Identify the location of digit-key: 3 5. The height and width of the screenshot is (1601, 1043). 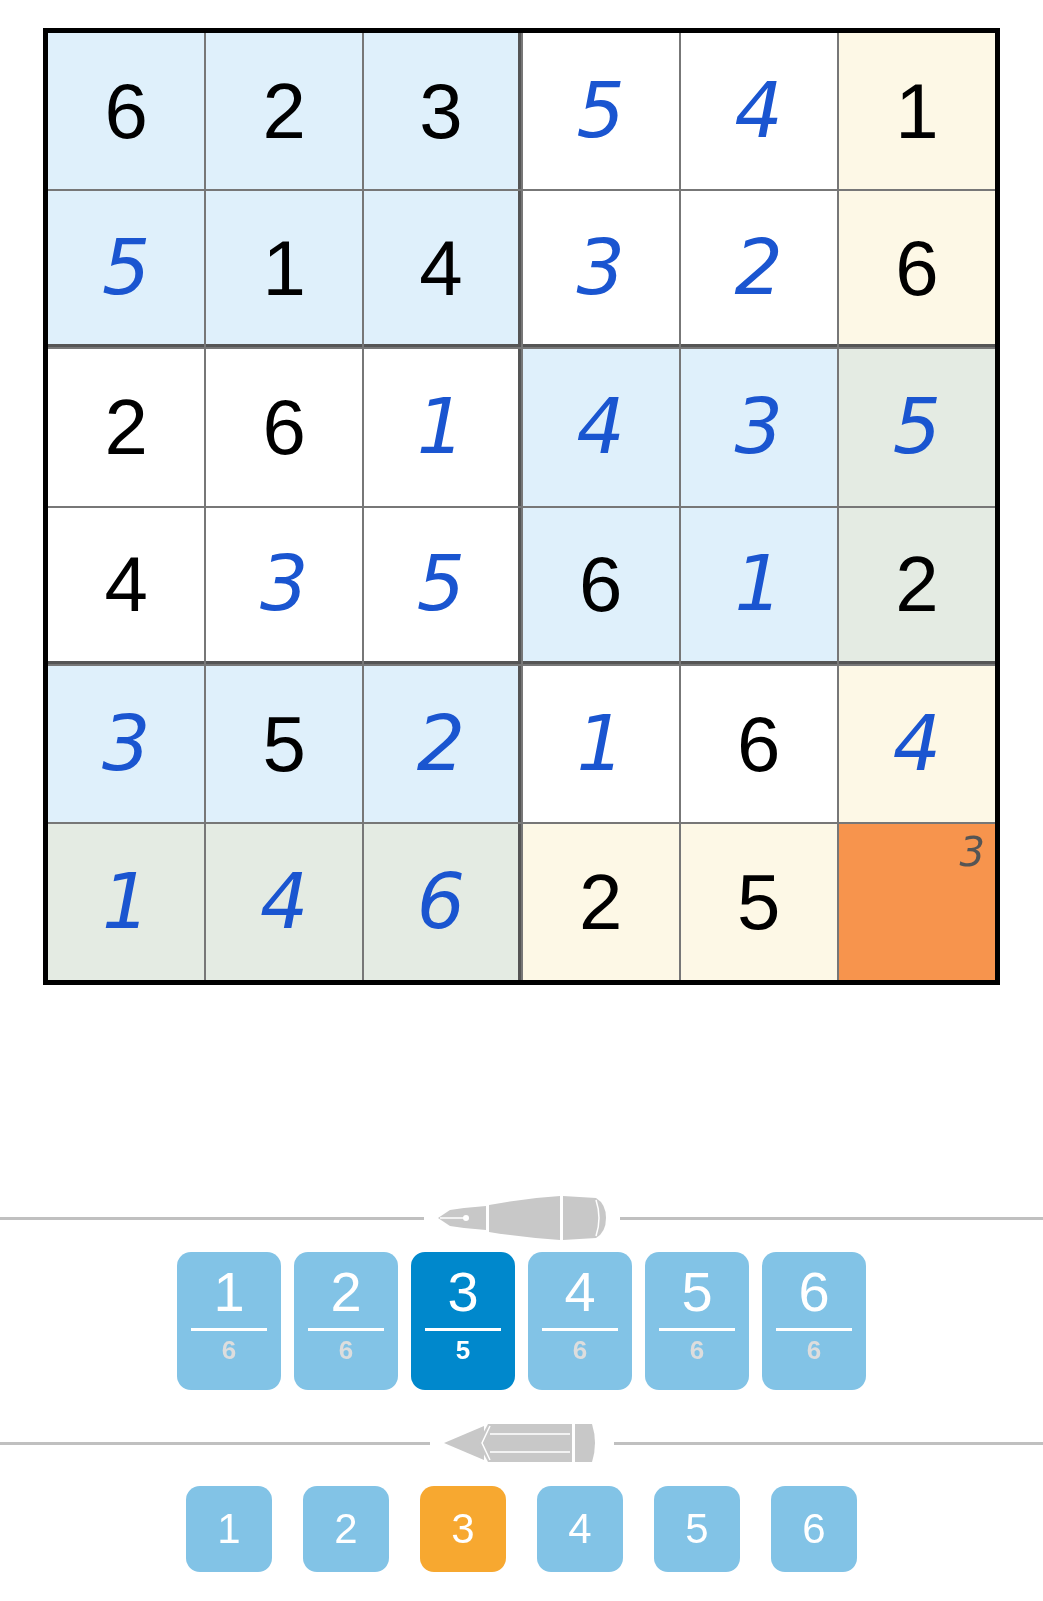
(463, 1321).